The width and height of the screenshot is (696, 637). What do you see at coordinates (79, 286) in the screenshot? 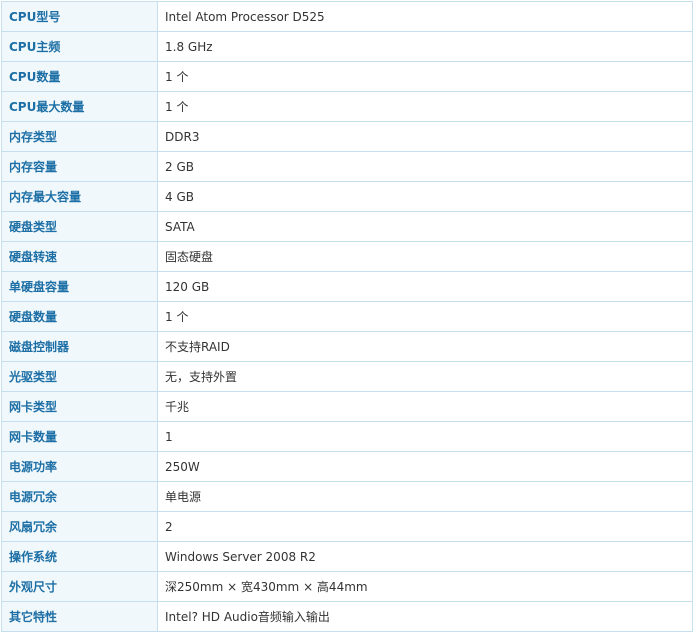
I see `spec-key: 单硬盘容量` at bounding box center [79, 286].